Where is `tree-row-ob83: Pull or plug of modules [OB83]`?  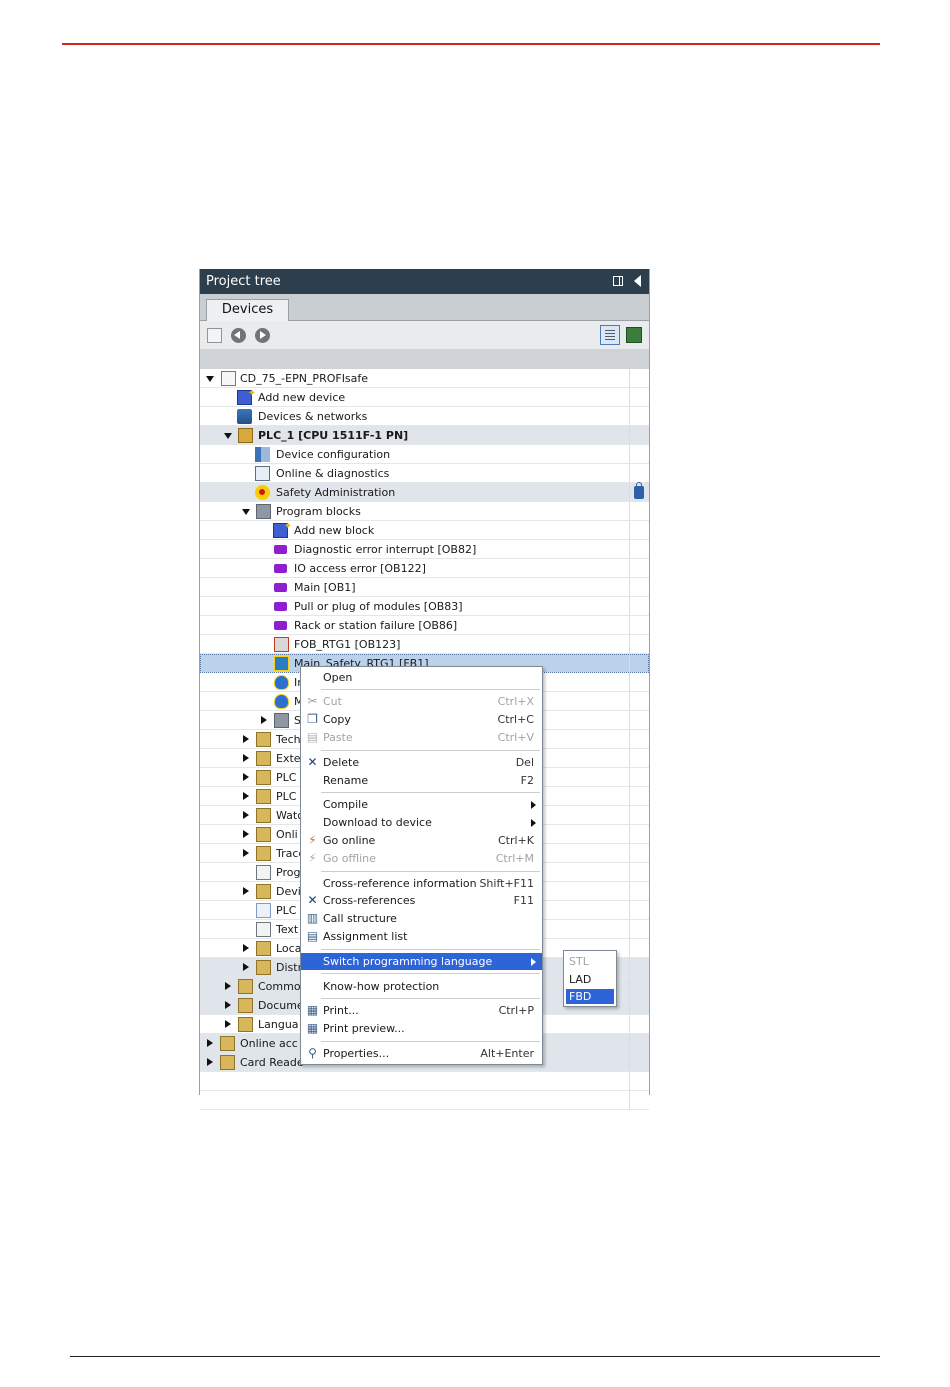 tree-row-ob83: Pull or plug of modules [OB83] is located at coordinates (424, 606).